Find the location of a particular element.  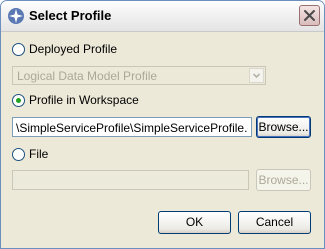

ok-button: OK is located at coordinates (194, 222).